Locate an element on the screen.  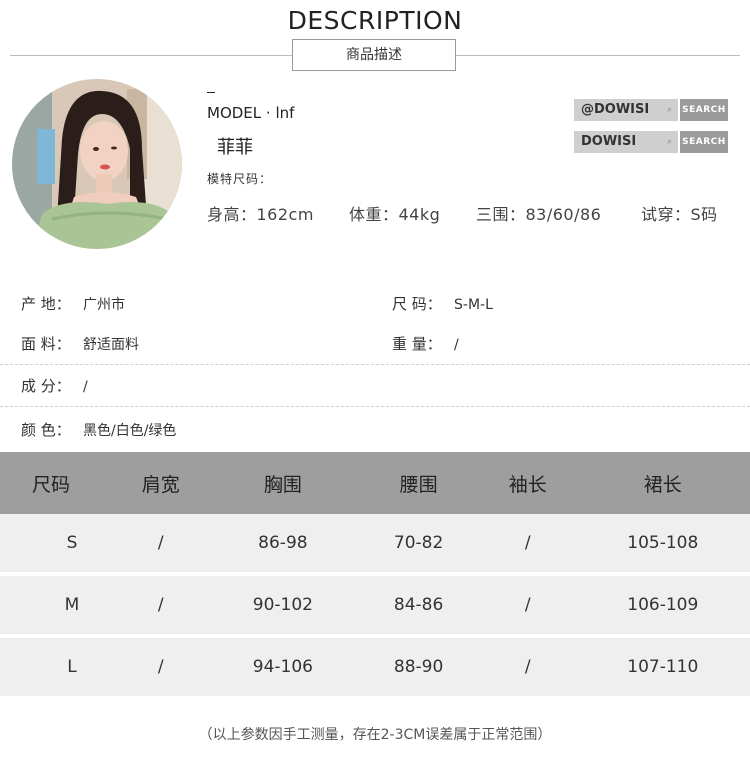
cell-size: S is located at coordinates (56, 543).